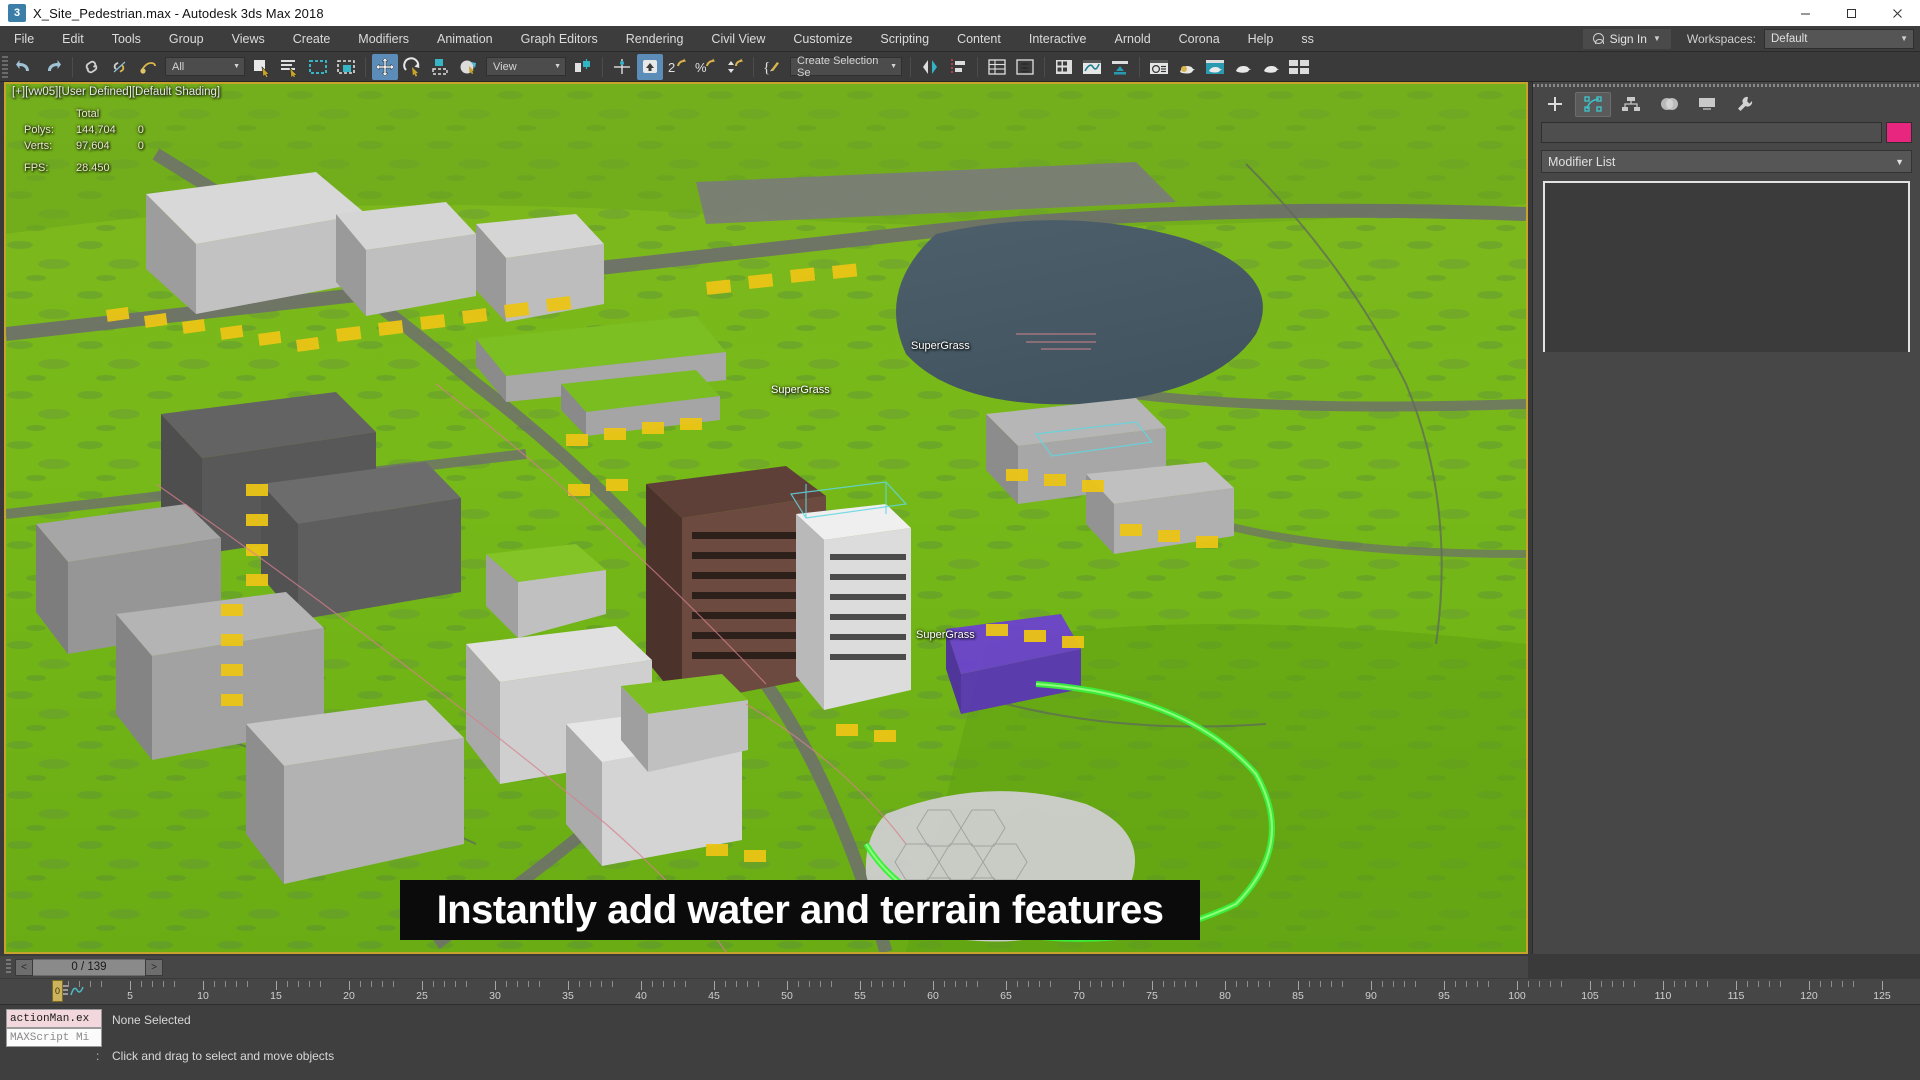 The height and width of the screenshot is (1080, 1920). Describe the element at coordinates (1882, 996) in the screenshot. I see `track-tick-125: 125` at that location.